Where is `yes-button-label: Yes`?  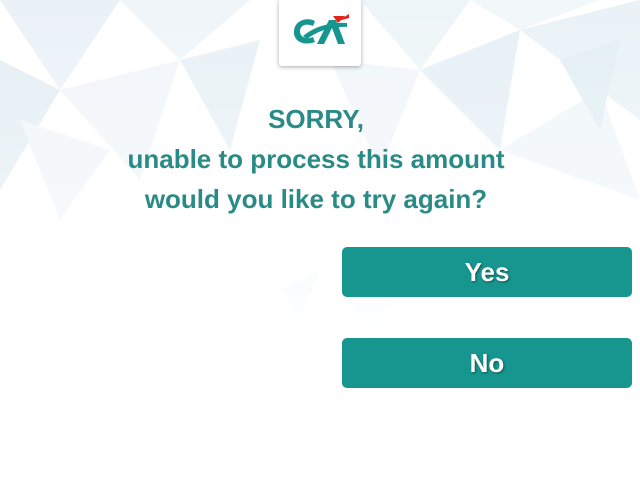
yes-button-label: Yes is located at coordinates (487, 271).